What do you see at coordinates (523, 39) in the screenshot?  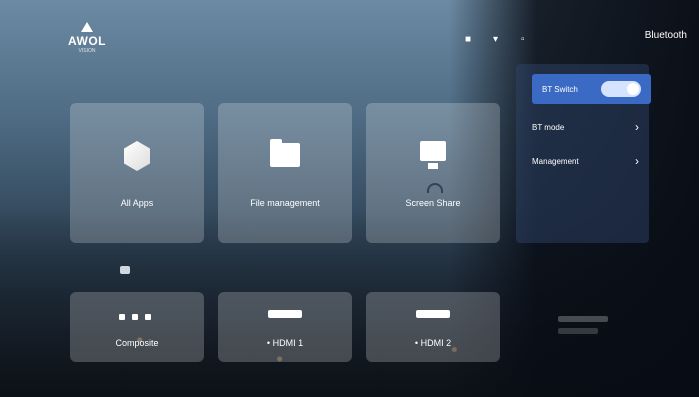 I see `settings-icon: ▫` at bounding box center [523, 39].